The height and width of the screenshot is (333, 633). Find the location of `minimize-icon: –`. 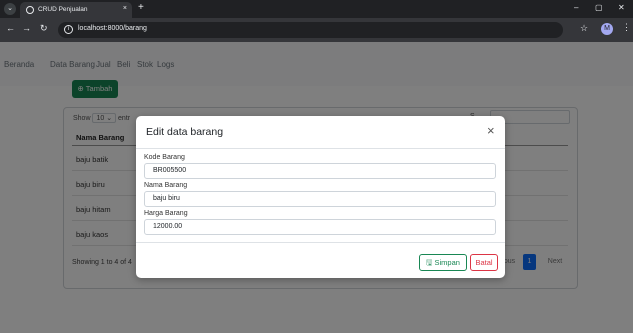

minimize-icon: – is located at coordinates (576, 7).